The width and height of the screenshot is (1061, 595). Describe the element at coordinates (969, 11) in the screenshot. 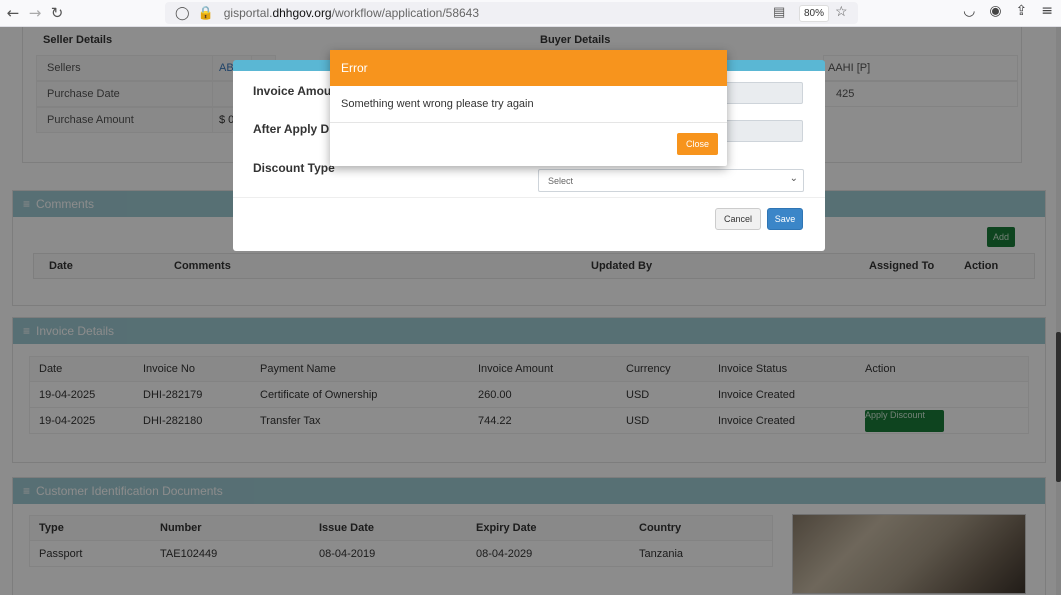

I see `pocket-icon: ◡` at that location.